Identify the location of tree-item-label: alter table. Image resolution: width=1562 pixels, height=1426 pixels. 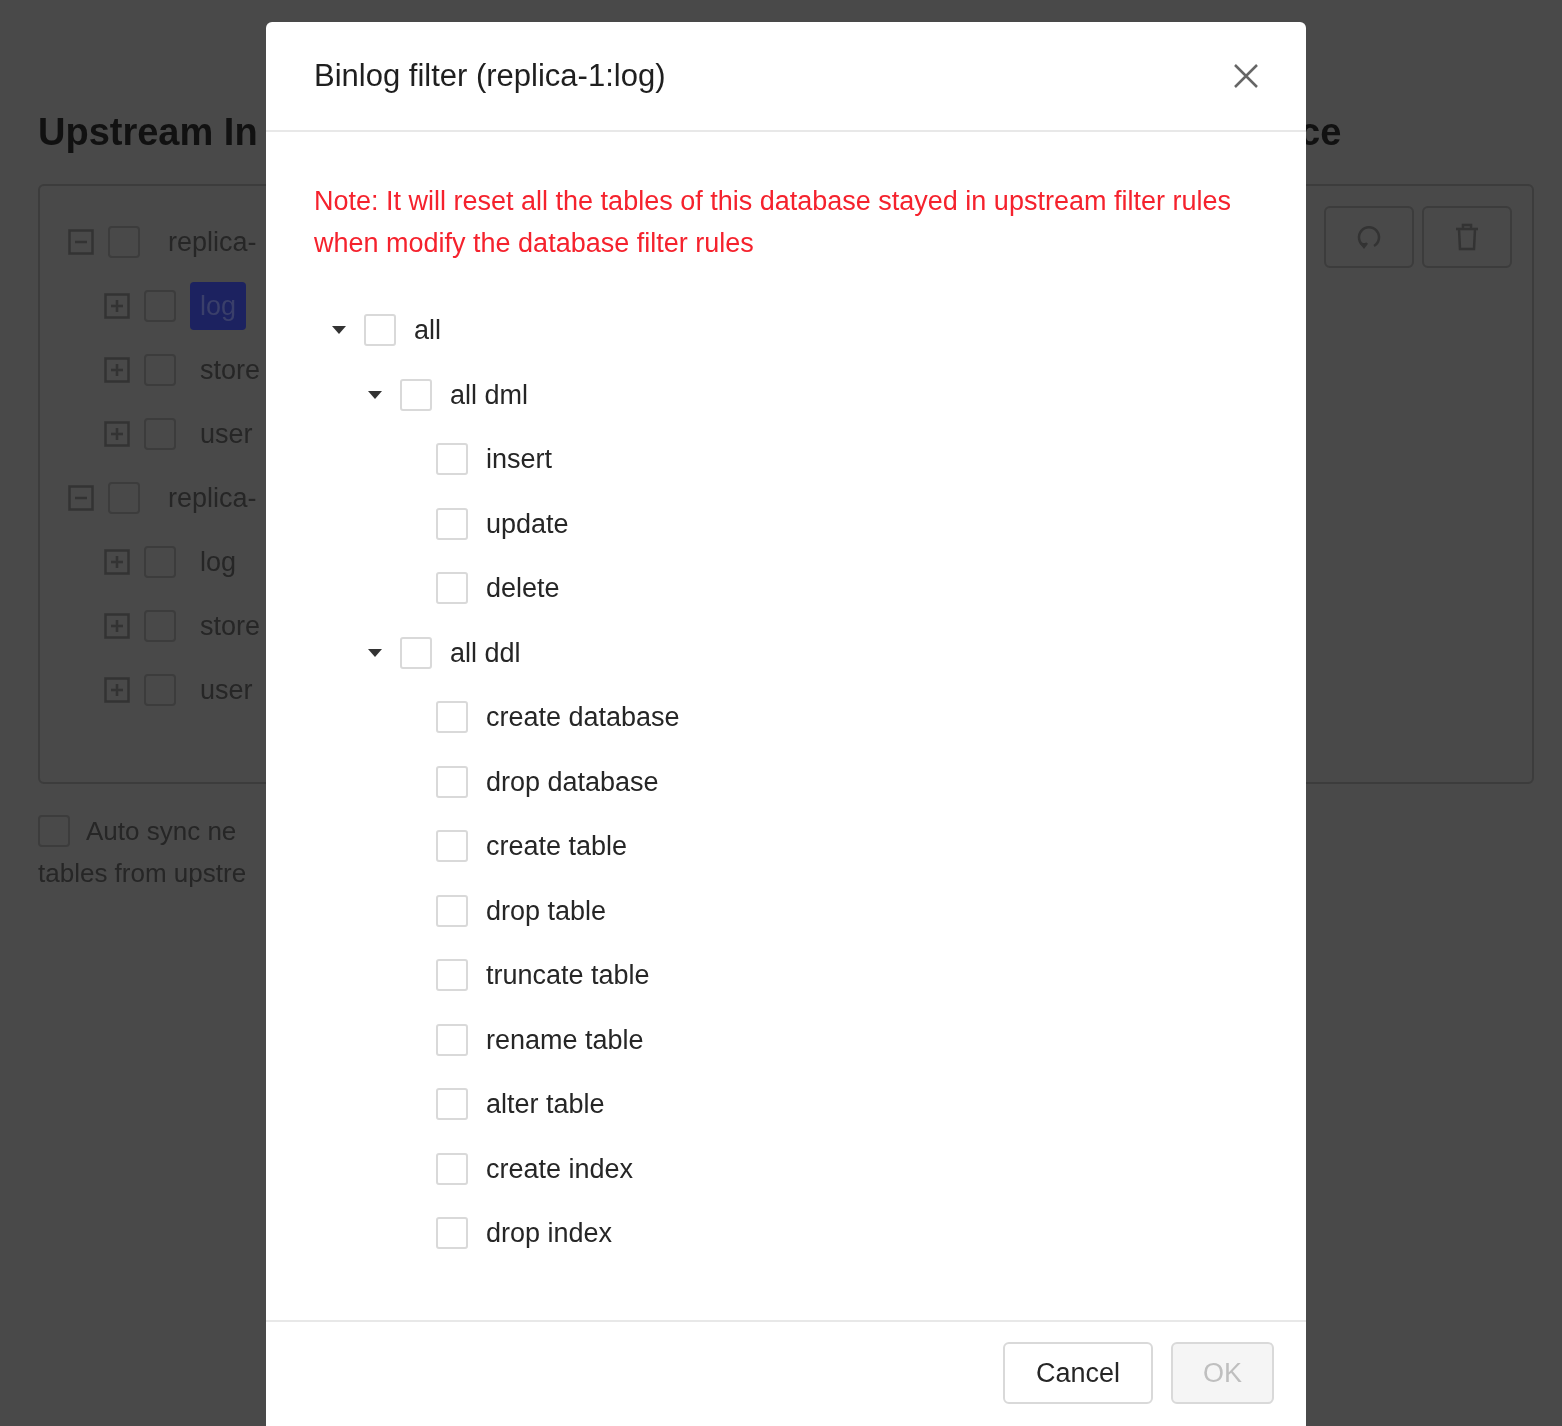
(545, 1104).